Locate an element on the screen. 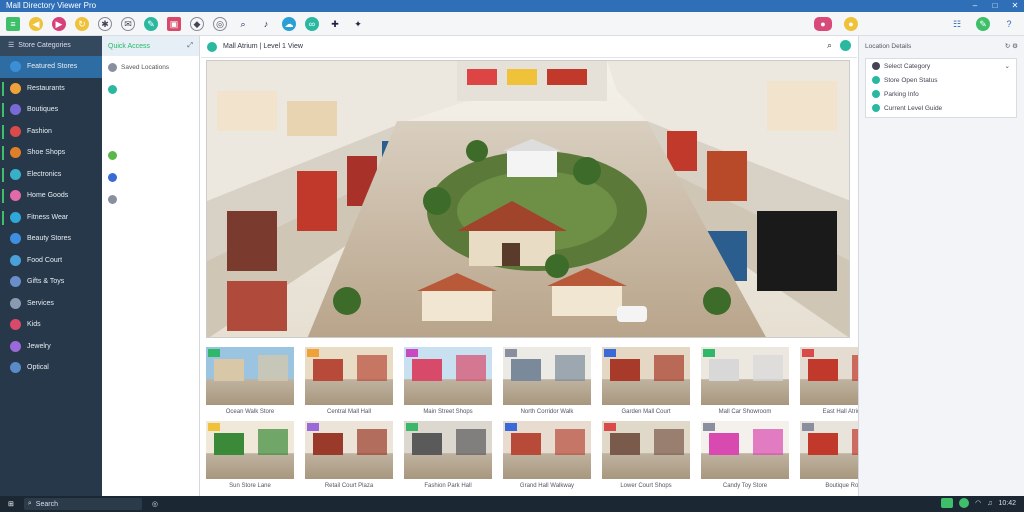 This screenshot has width=1024, height=512. quick-access-item: Saved Locations is located at coordinates (150, 67).